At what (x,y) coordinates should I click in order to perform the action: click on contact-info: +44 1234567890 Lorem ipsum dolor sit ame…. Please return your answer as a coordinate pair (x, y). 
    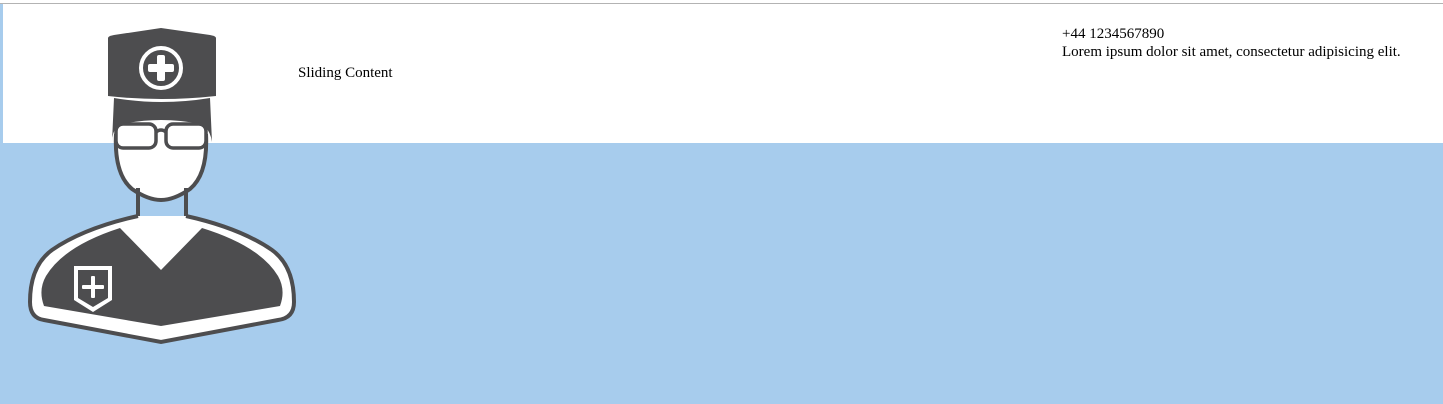
    Looking at the image, I should click on (1231, 43).